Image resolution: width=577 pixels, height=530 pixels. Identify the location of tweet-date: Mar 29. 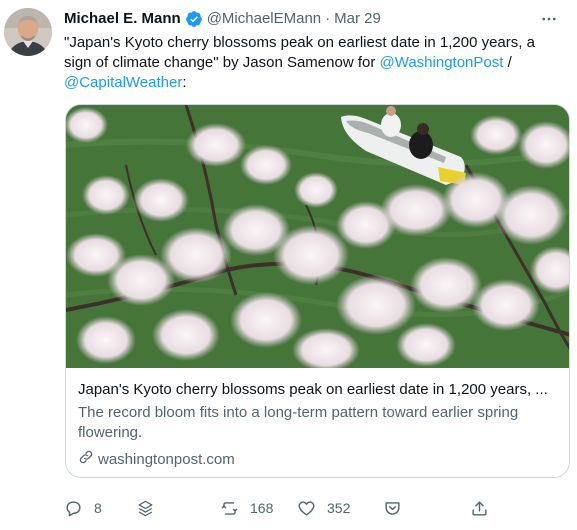
(357, 19).